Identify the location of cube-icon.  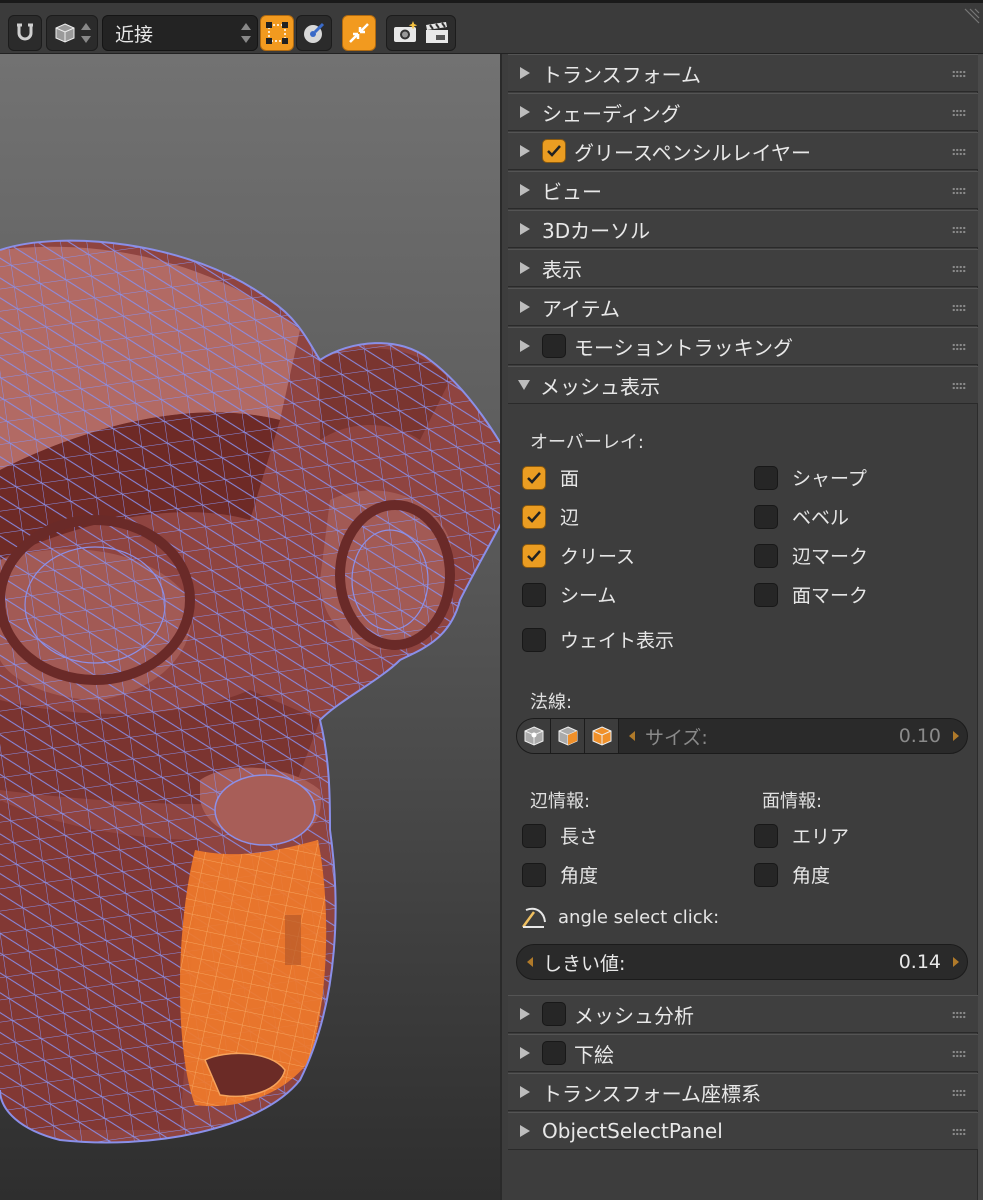
(65, 33).